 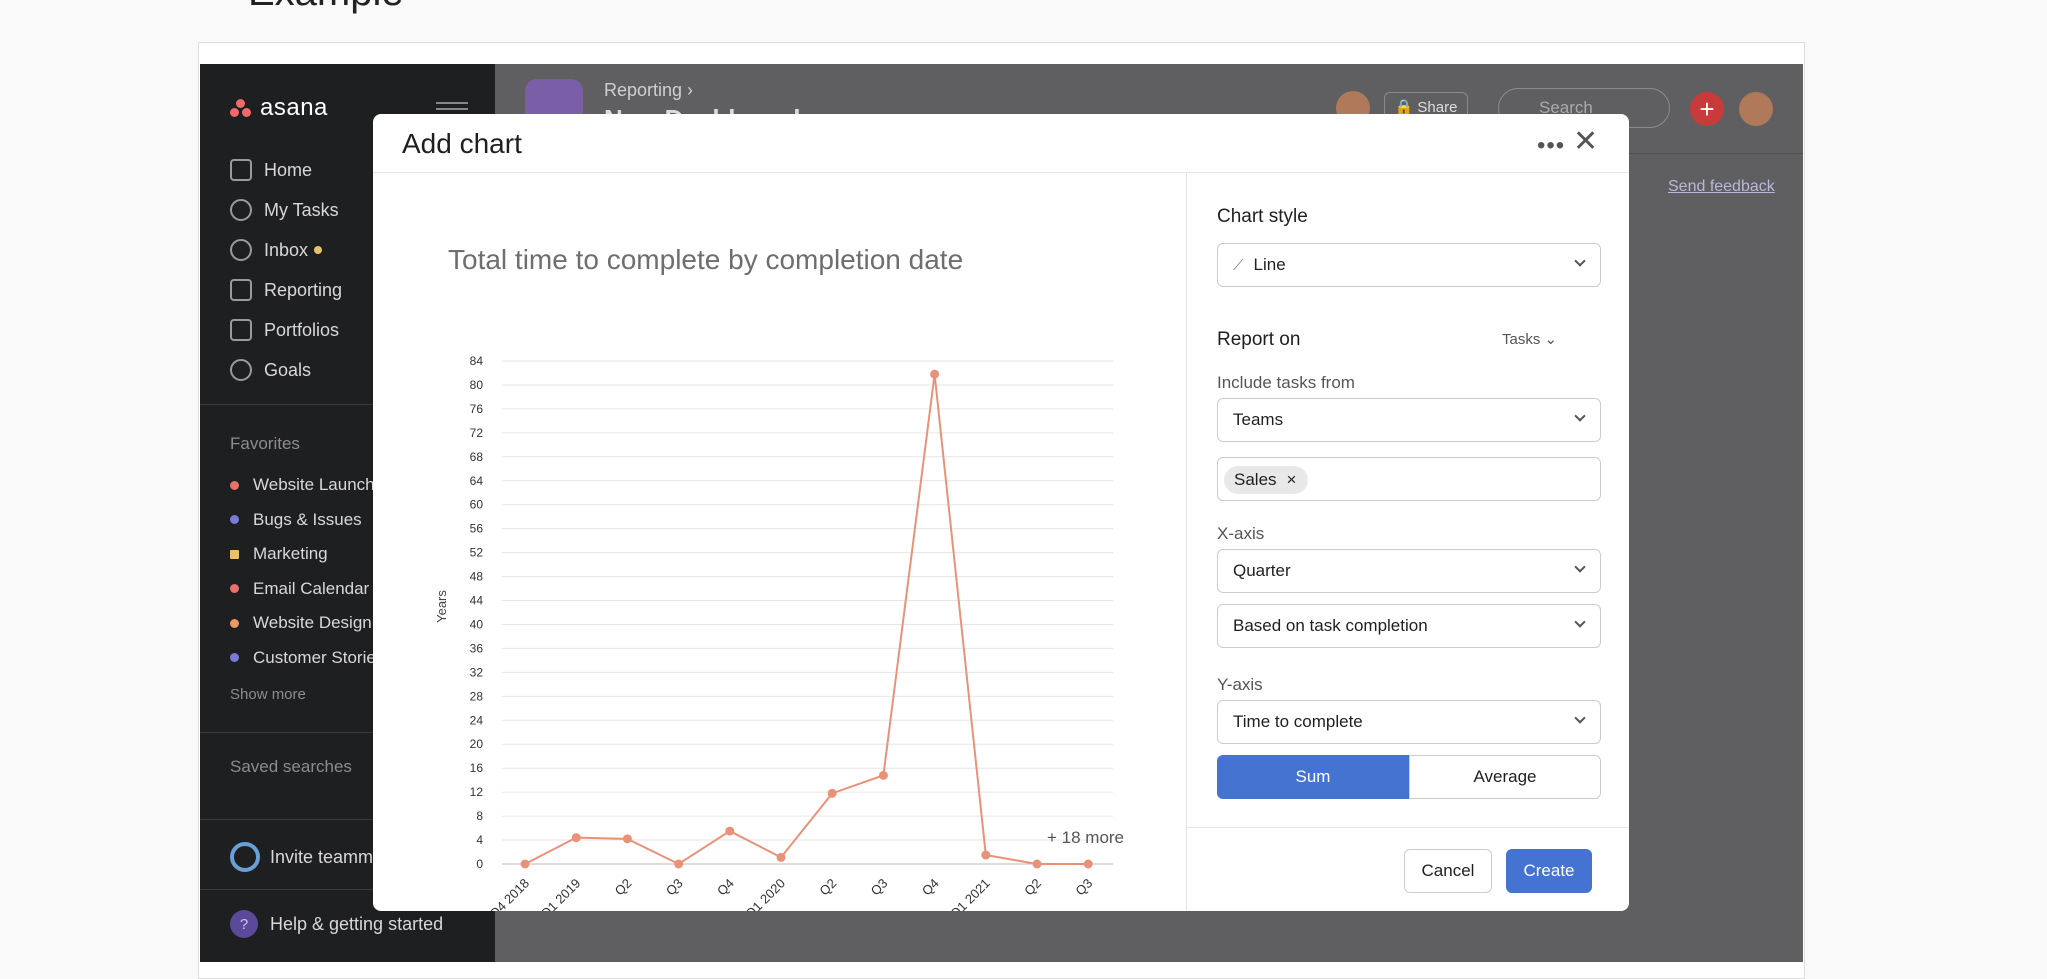 What do you see at coordinates (477, 481) in the screenshot?
I see `y-tick-label: 64` at bounding box center [477, 481].